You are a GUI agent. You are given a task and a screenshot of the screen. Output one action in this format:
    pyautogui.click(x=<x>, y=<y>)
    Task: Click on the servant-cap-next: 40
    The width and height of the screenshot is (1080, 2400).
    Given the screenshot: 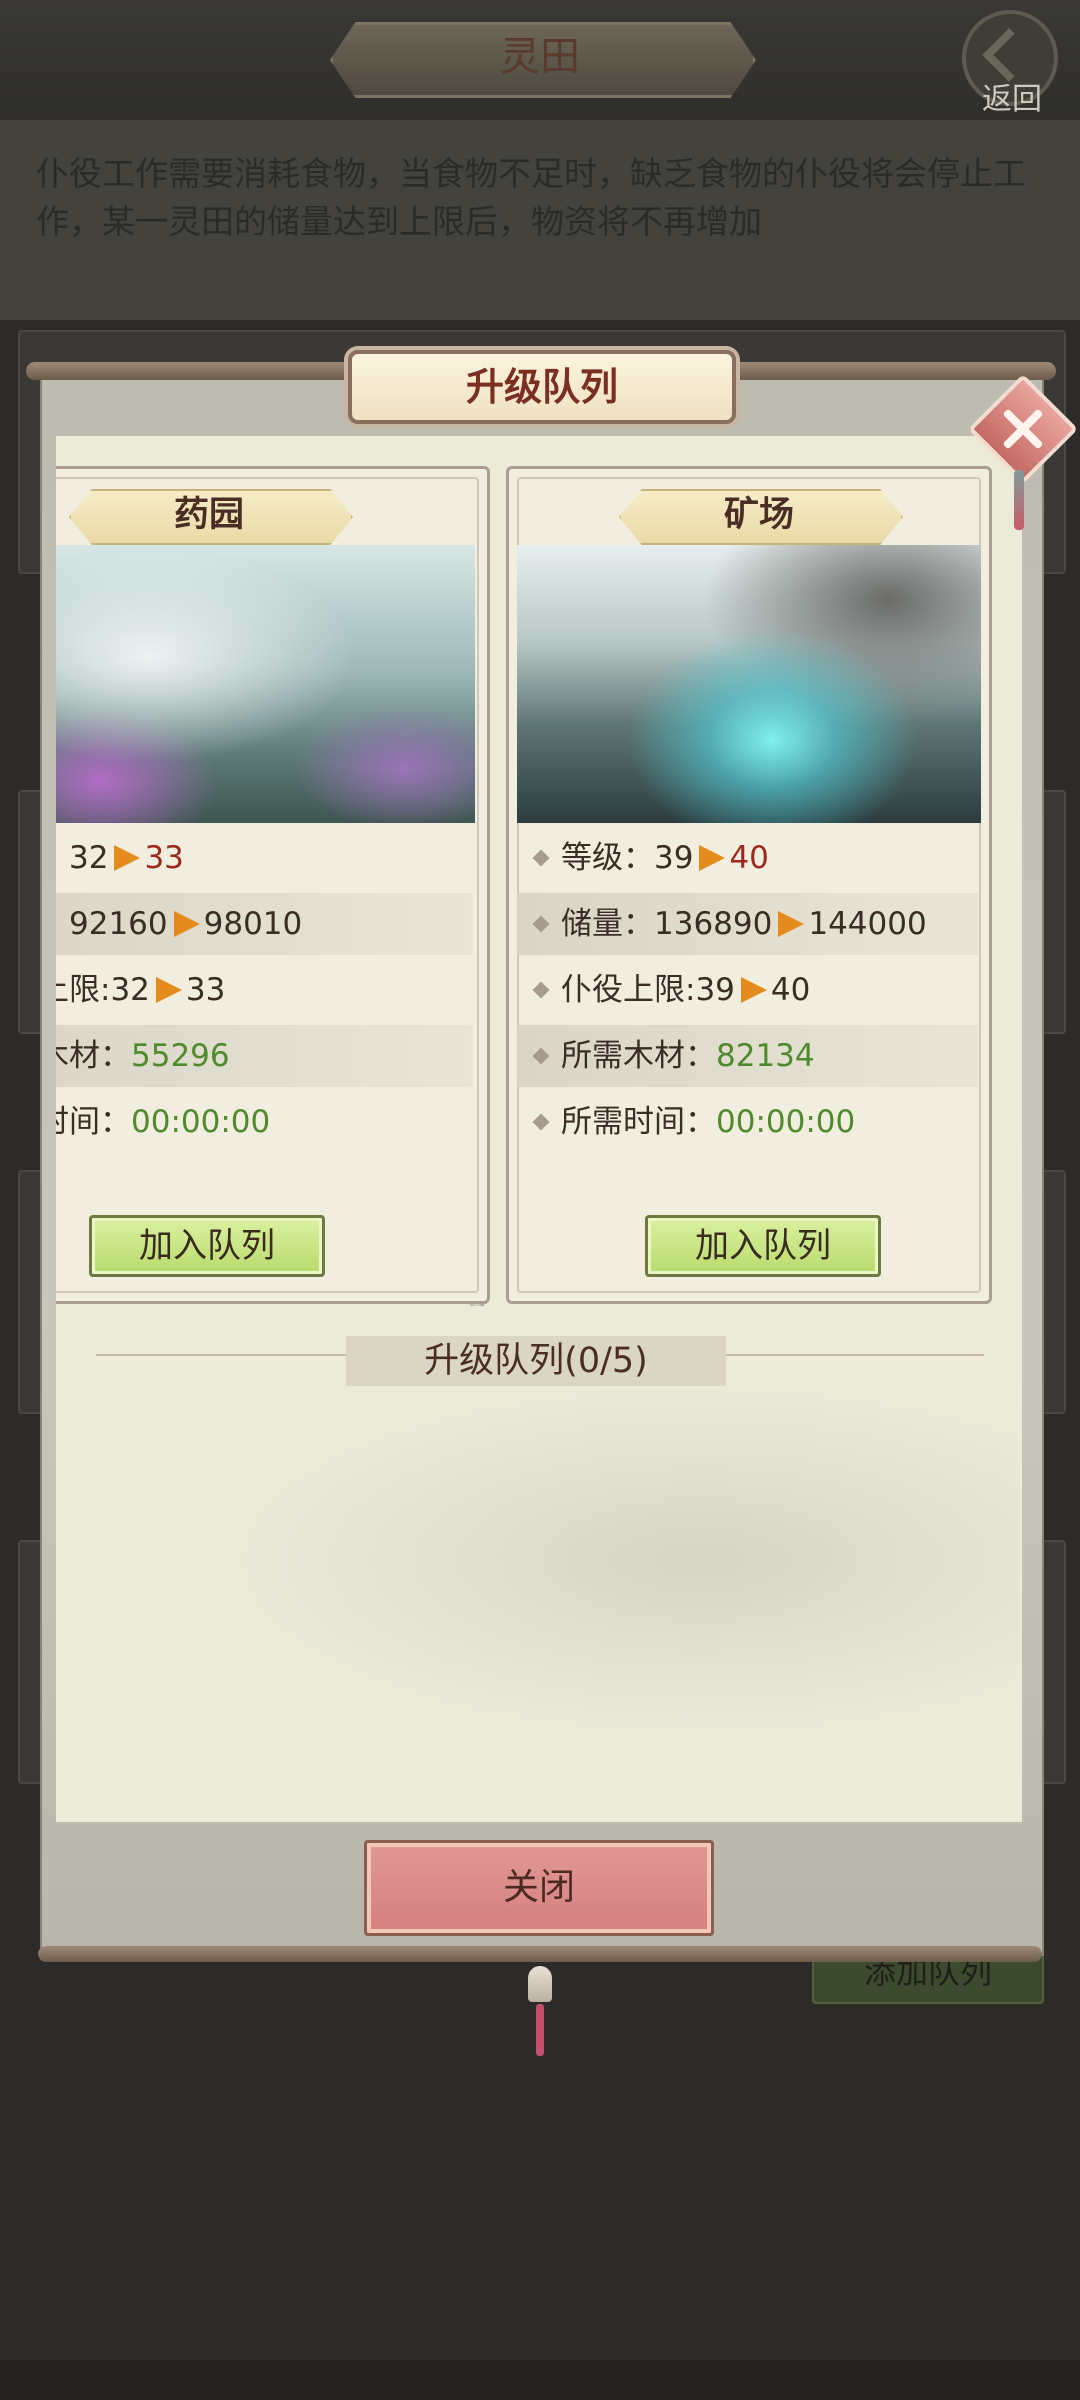 What is the action you would take?
    pyautogui.click(x=790, y=990)
    